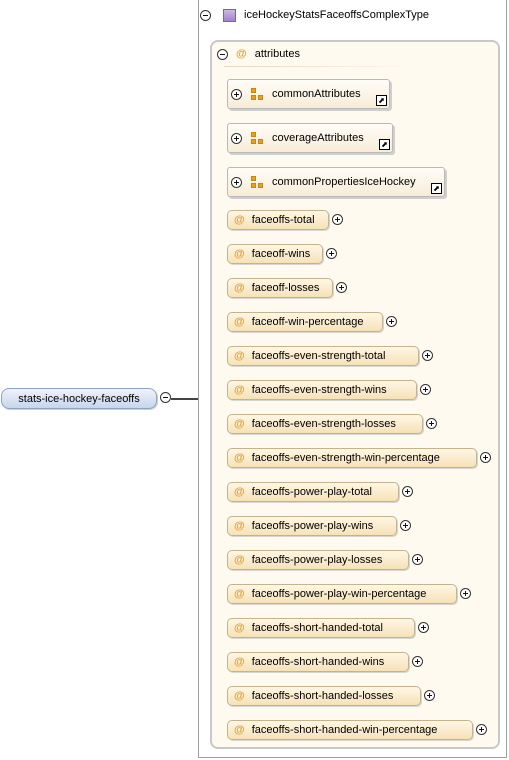  I want to click on attribute-group-ref: commonAttributes ⬈, so click(308, 94).